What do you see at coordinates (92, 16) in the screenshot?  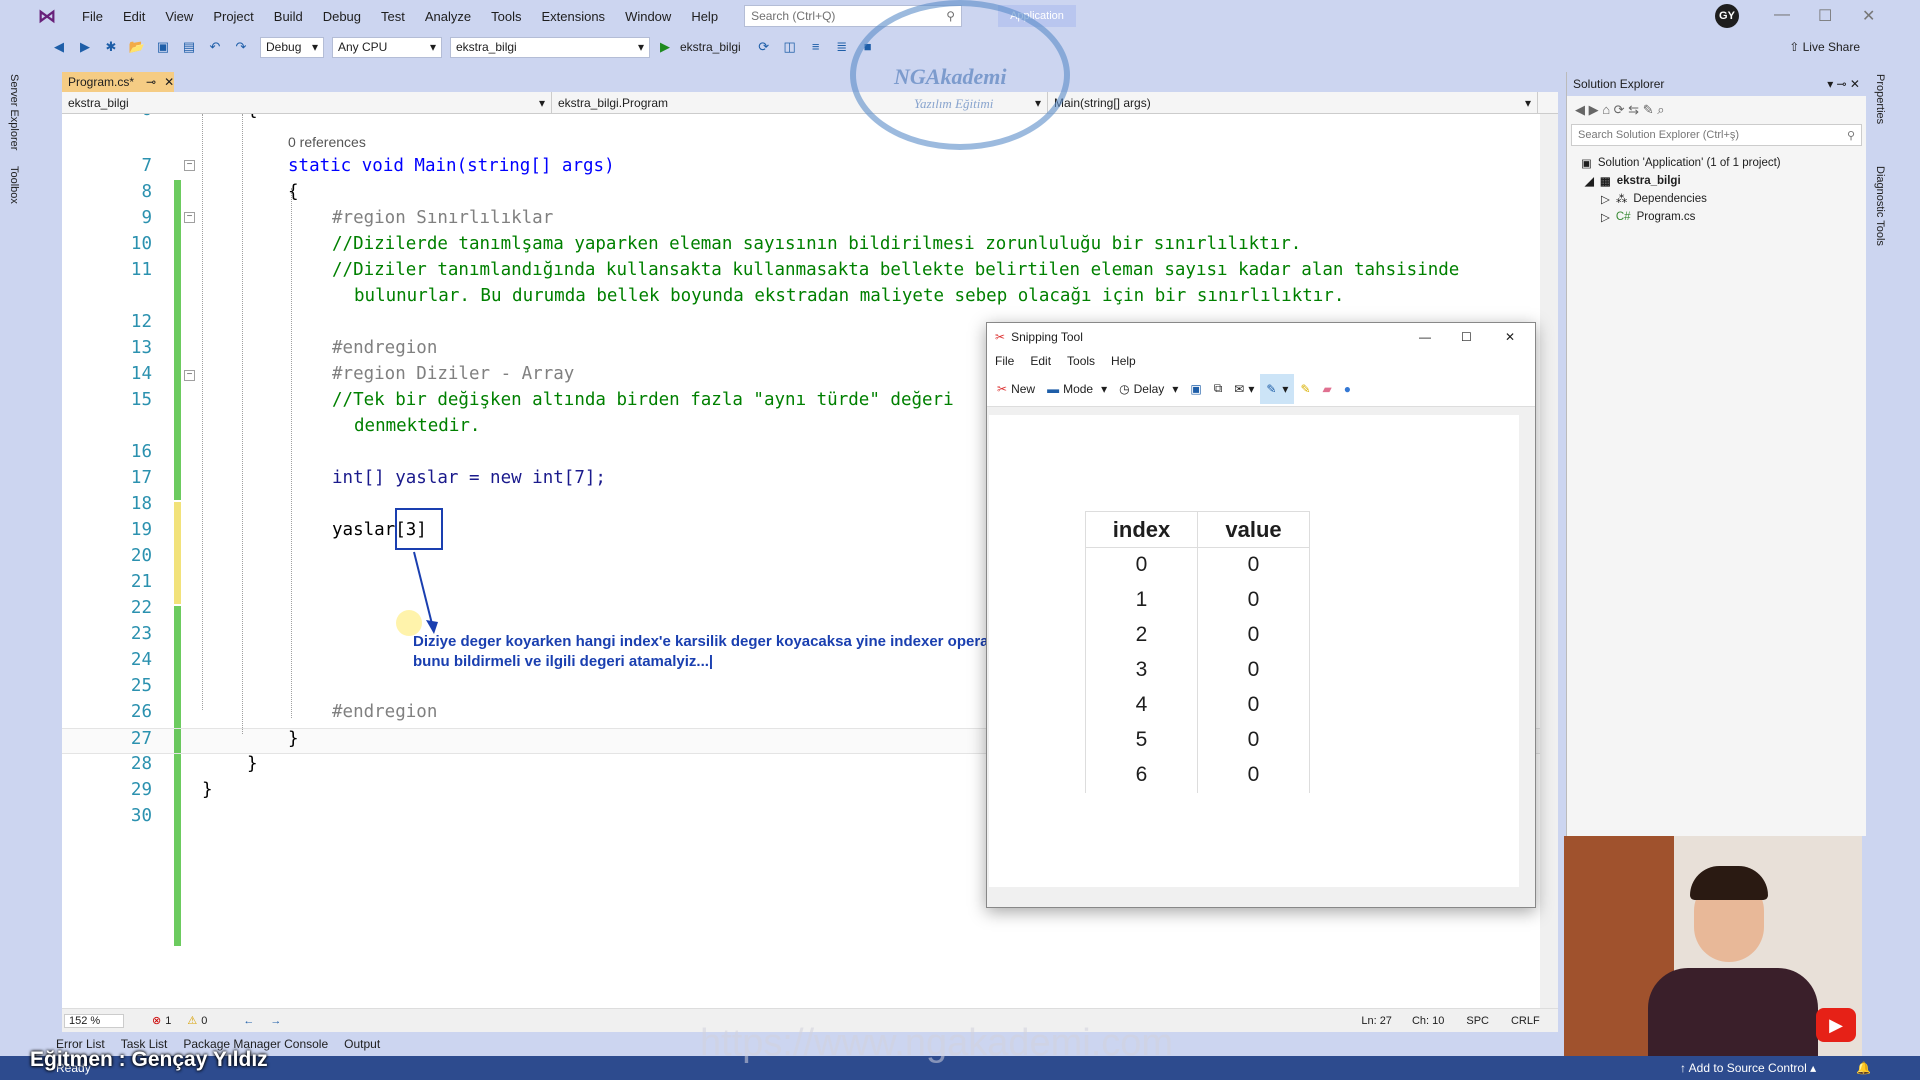 I see `menu-file: File` at bounding box center [92, 16].